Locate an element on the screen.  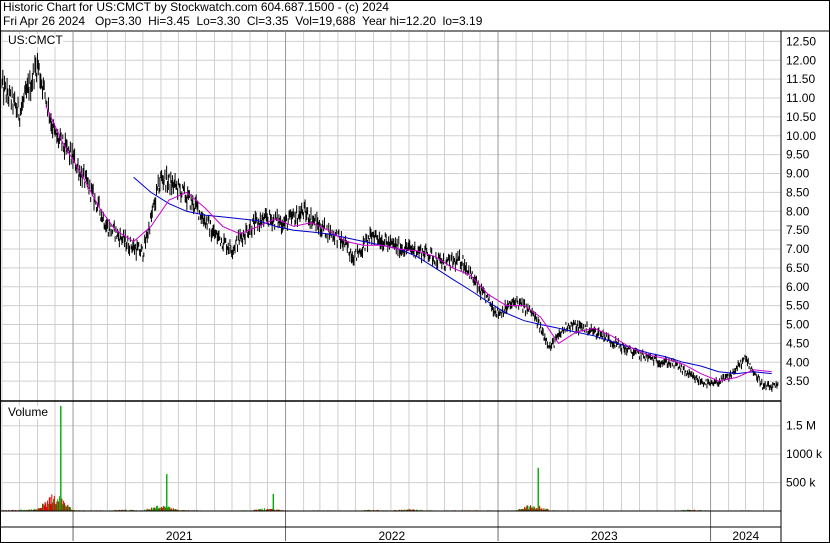
price-y-tick-label: 7.50 is located at coordinates (798, 230).